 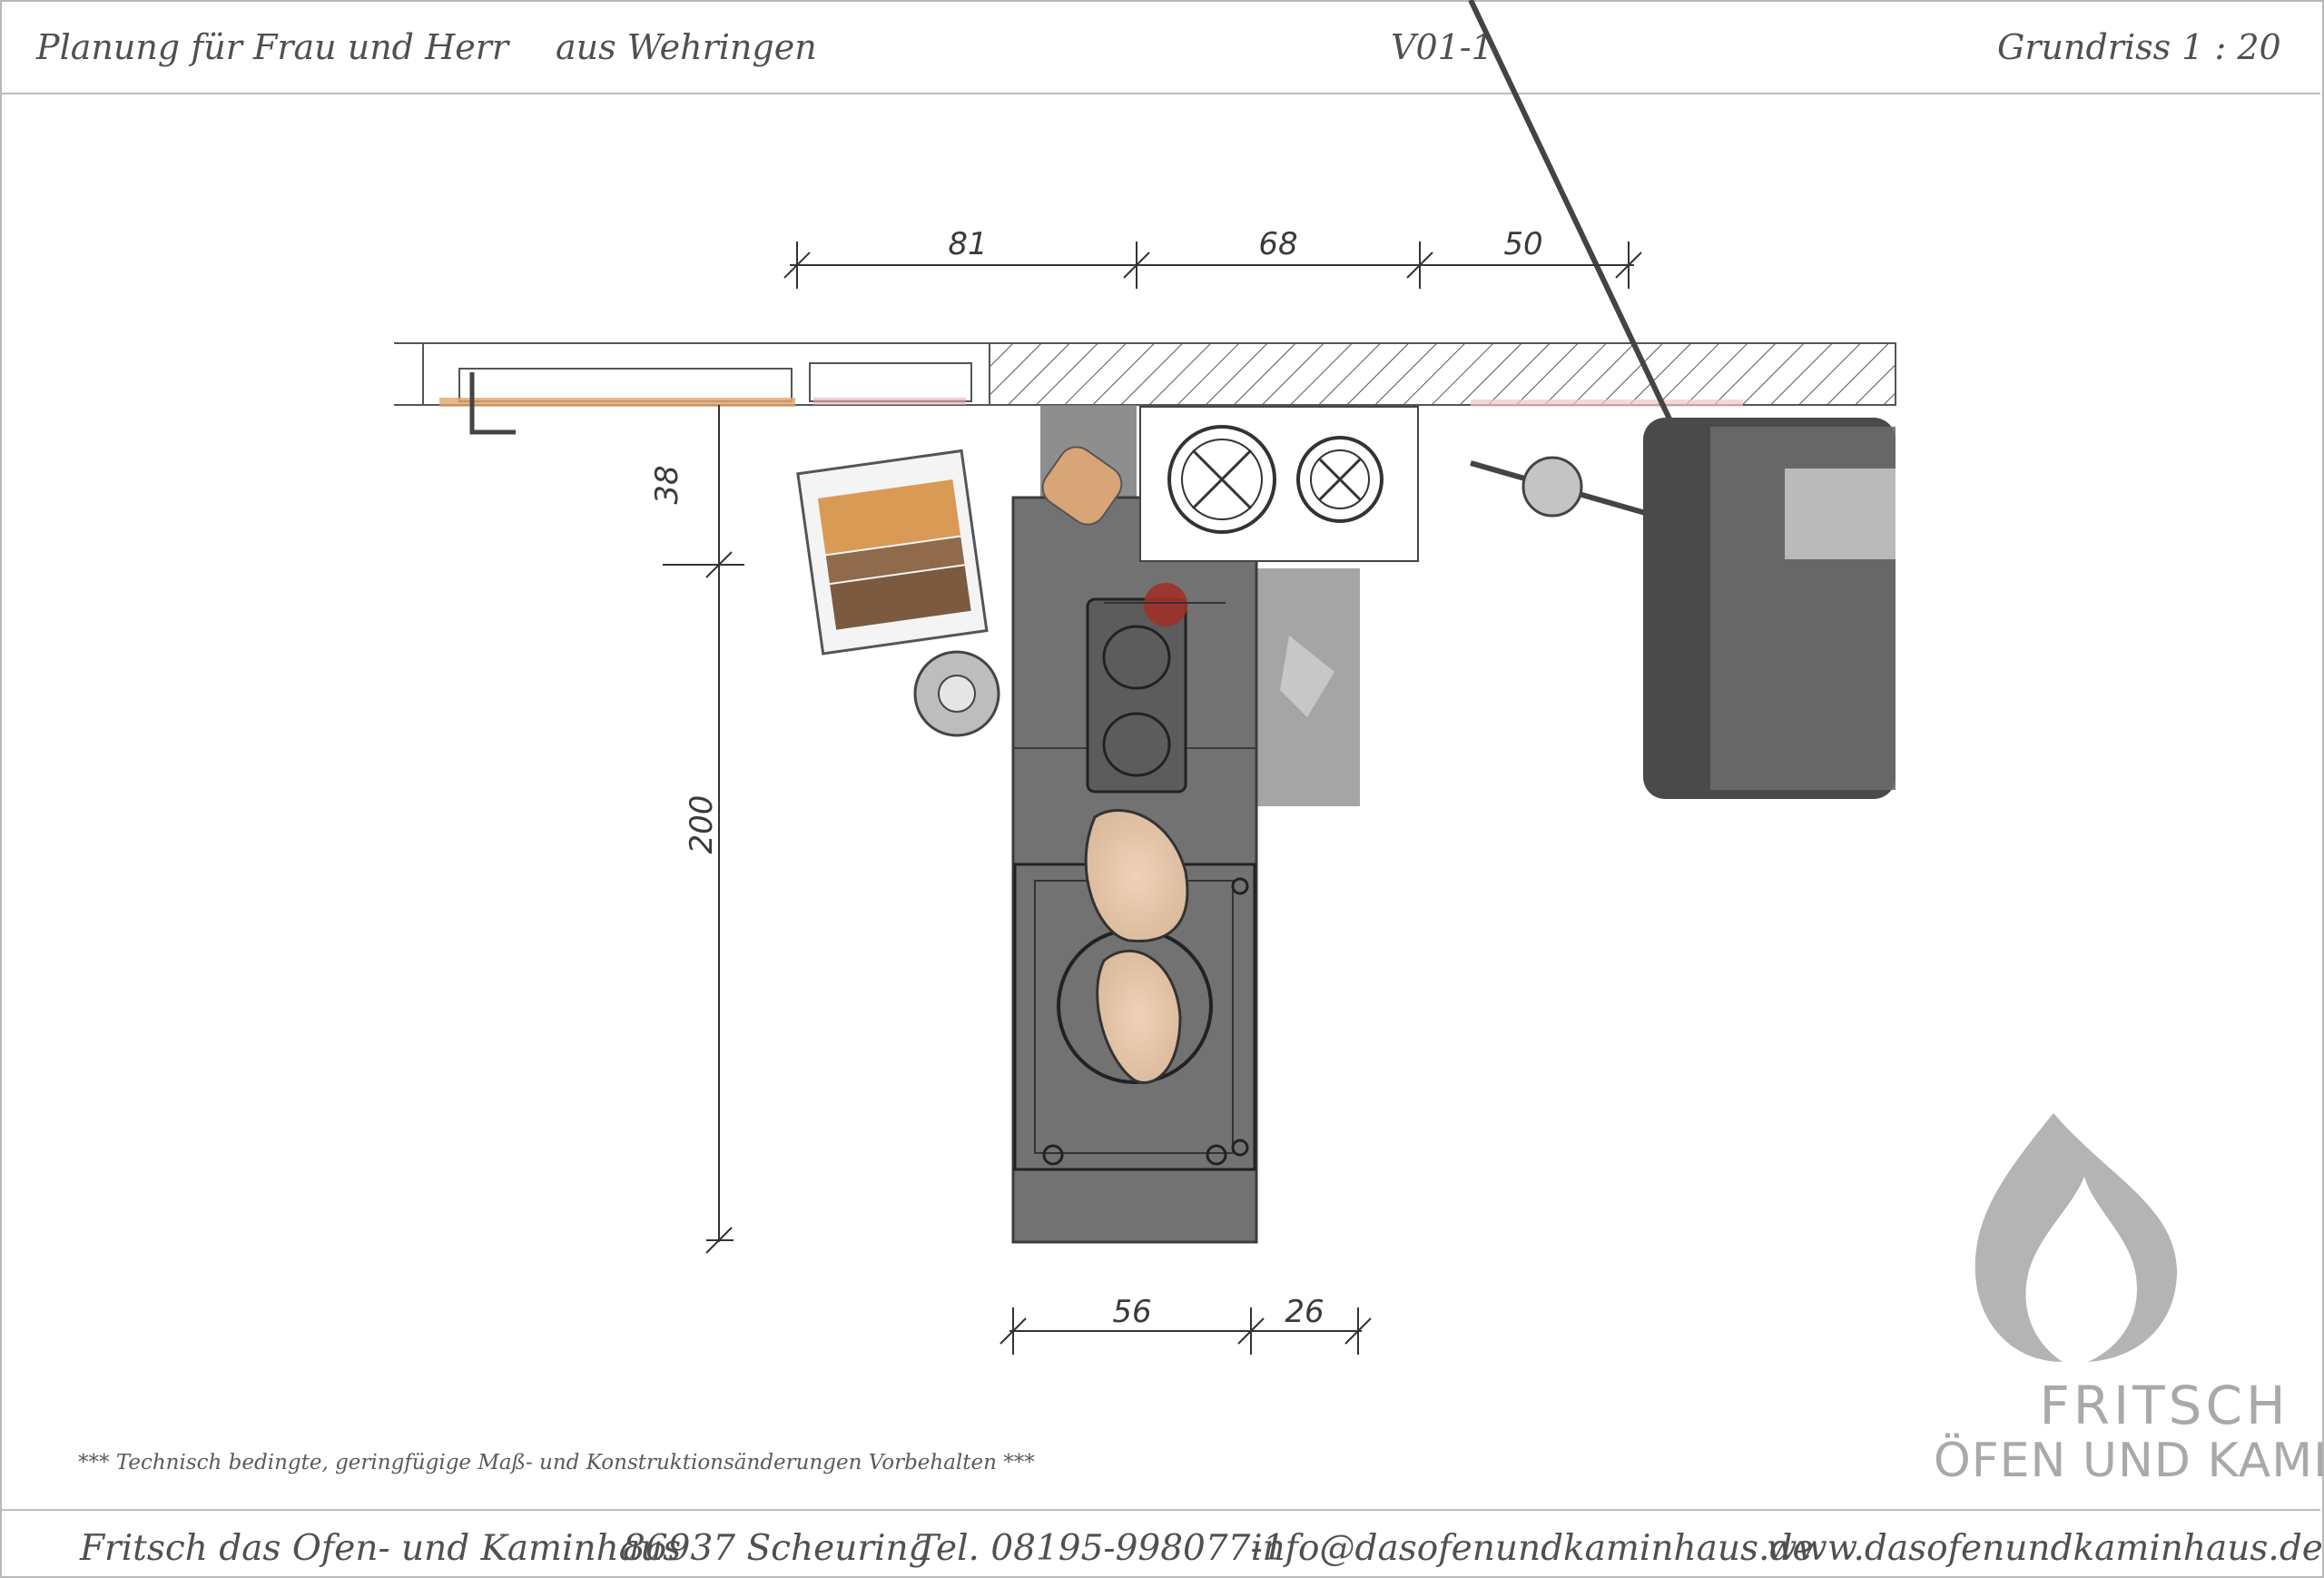 I want to click on round-stool, so click(x=956, y=694).